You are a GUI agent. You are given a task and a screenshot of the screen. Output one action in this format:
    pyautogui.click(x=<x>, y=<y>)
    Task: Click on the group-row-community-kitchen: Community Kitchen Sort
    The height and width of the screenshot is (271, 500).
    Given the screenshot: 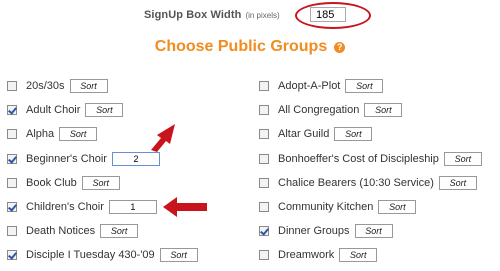 What is the action you would take?
    pyautogui.click(x=338, y=207)
    